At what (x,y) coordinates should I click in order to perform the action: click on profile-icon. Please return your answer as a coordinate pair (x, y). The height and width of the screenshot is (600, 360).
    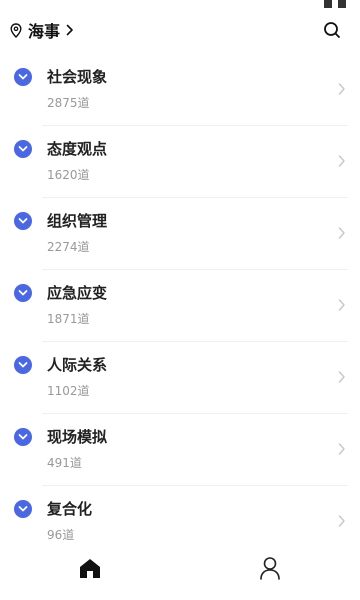
    Looking at the image, I should click on (270, 568).